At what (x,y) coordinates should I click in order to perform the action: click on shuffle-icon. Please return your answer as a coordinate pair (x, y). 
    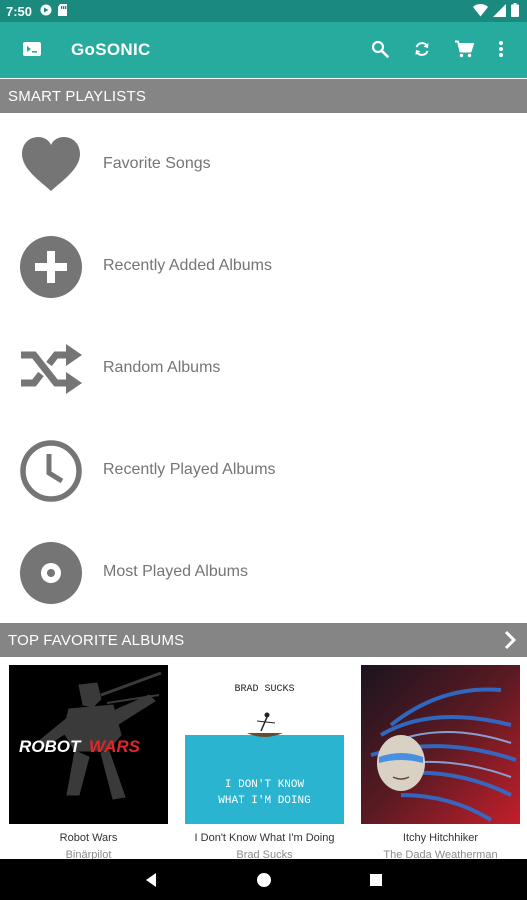
    Looking at the image, I should click on (51, 369).